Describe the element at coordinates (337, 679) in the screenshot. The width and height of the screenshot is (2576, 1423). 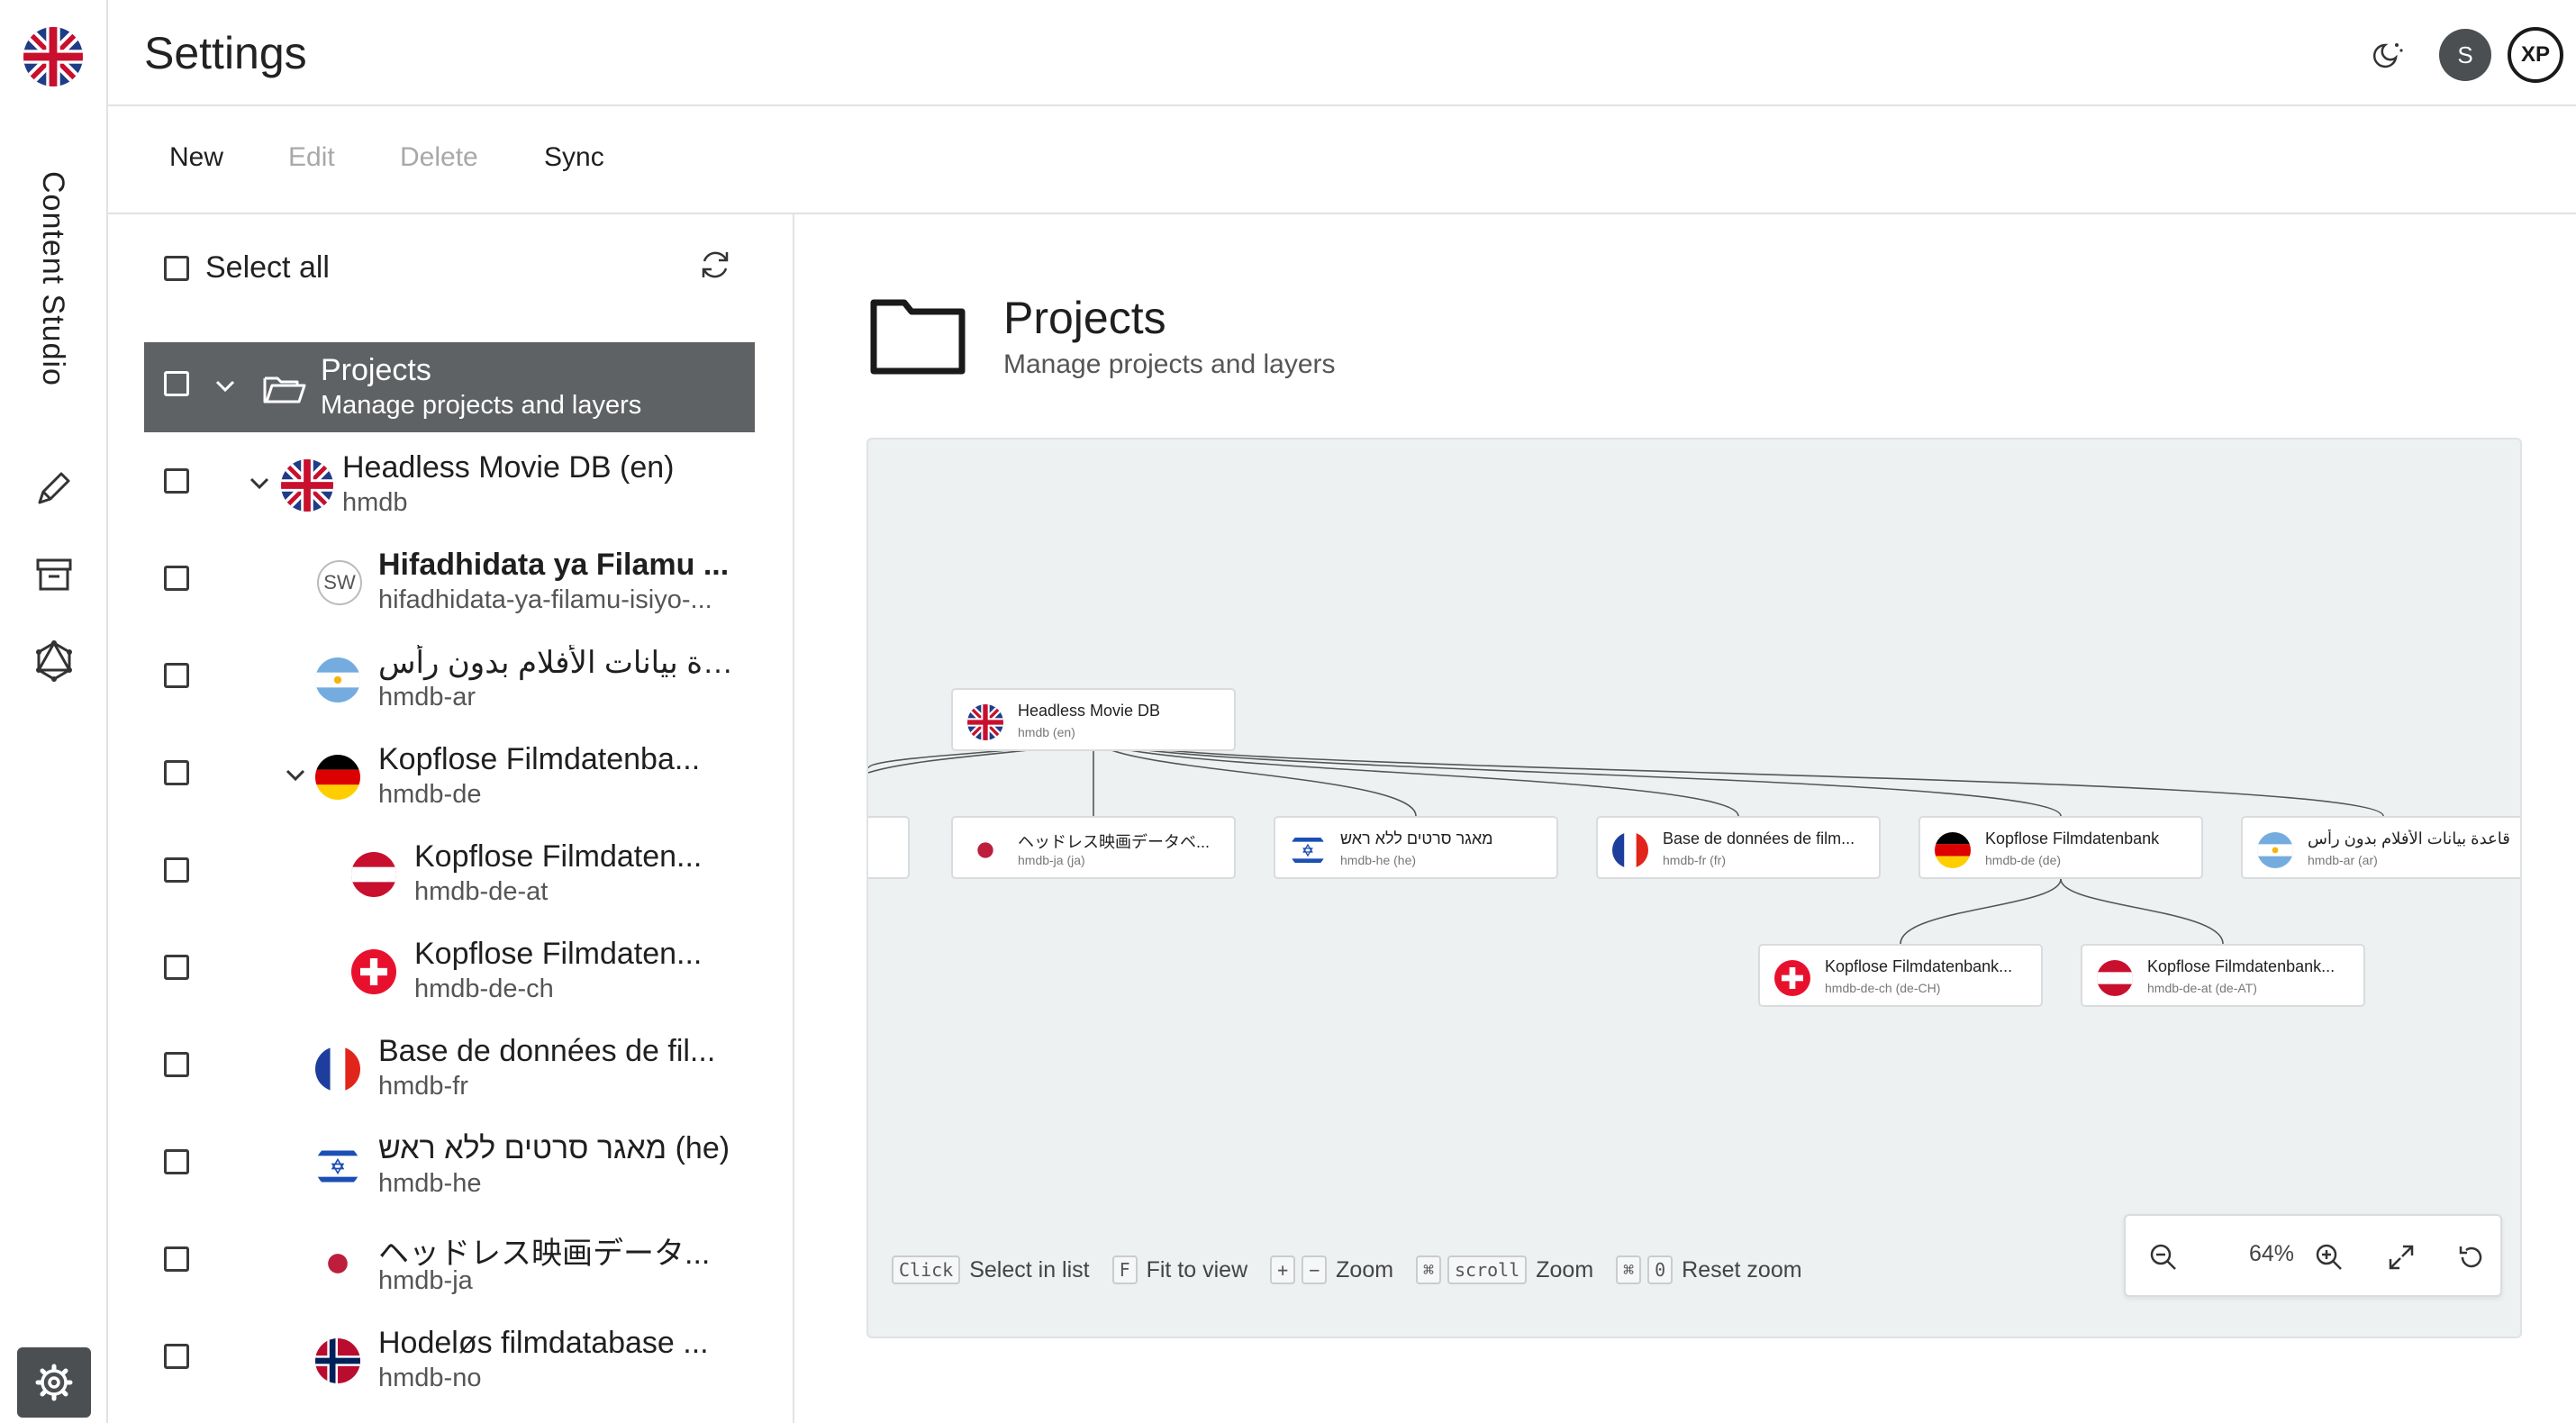
I see `flag-ar-icon` at that location.